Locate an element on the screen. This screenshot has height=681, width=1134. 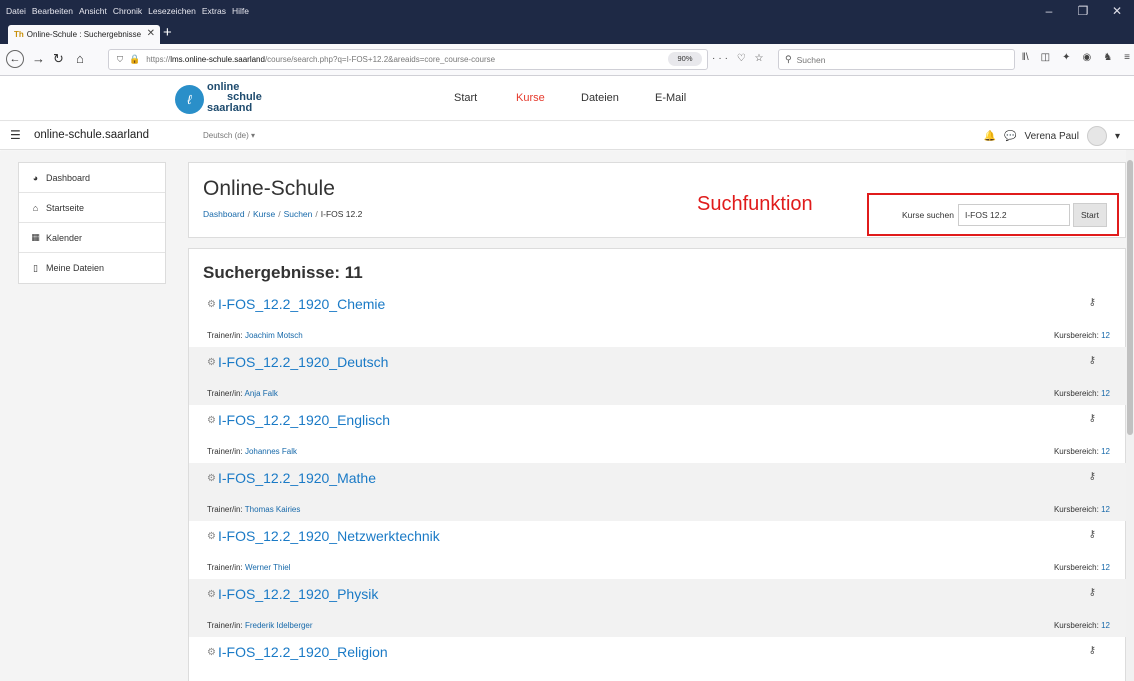
zoom-indicator: 90% is located at coordinates (685, 59).